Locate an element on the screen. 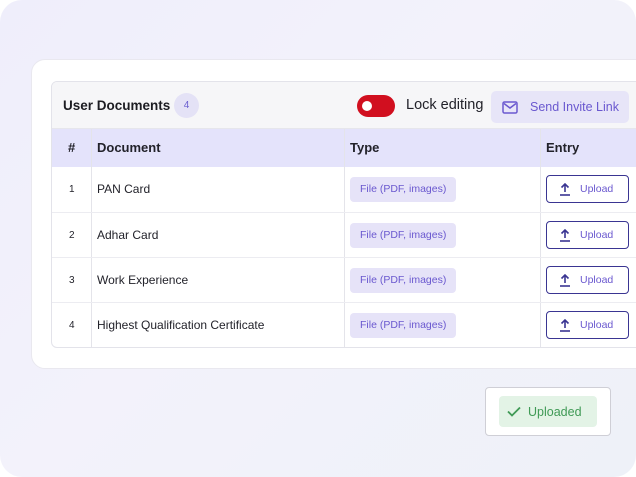  lock-editing-label: Lock editing is located at coordinates (445, 105).